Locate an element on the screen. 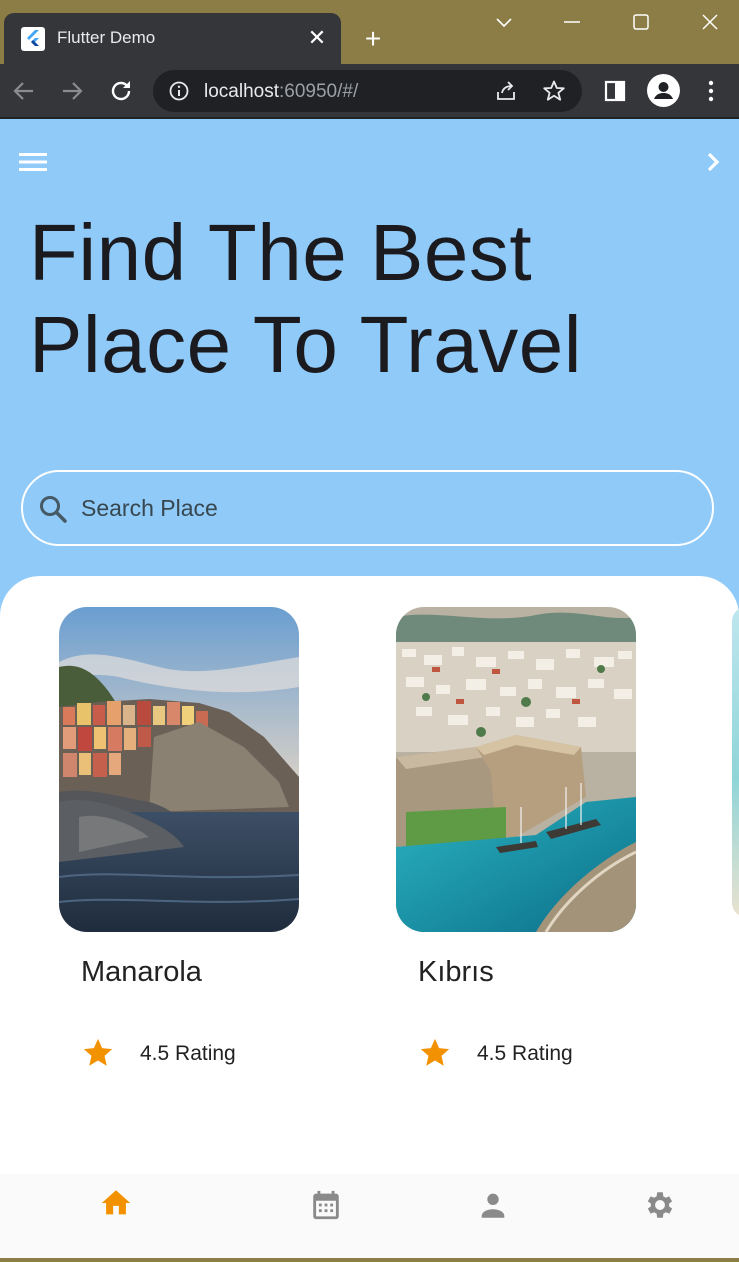  home-icon is located at coordinates (116, 1203).